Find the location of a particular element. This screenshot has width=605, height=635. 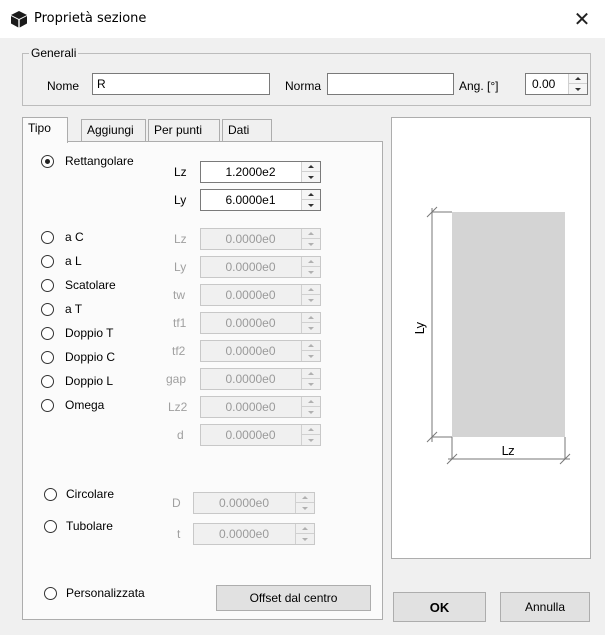

rect-lz-value: 1.2000e2 is located at coordinates (250, 172).